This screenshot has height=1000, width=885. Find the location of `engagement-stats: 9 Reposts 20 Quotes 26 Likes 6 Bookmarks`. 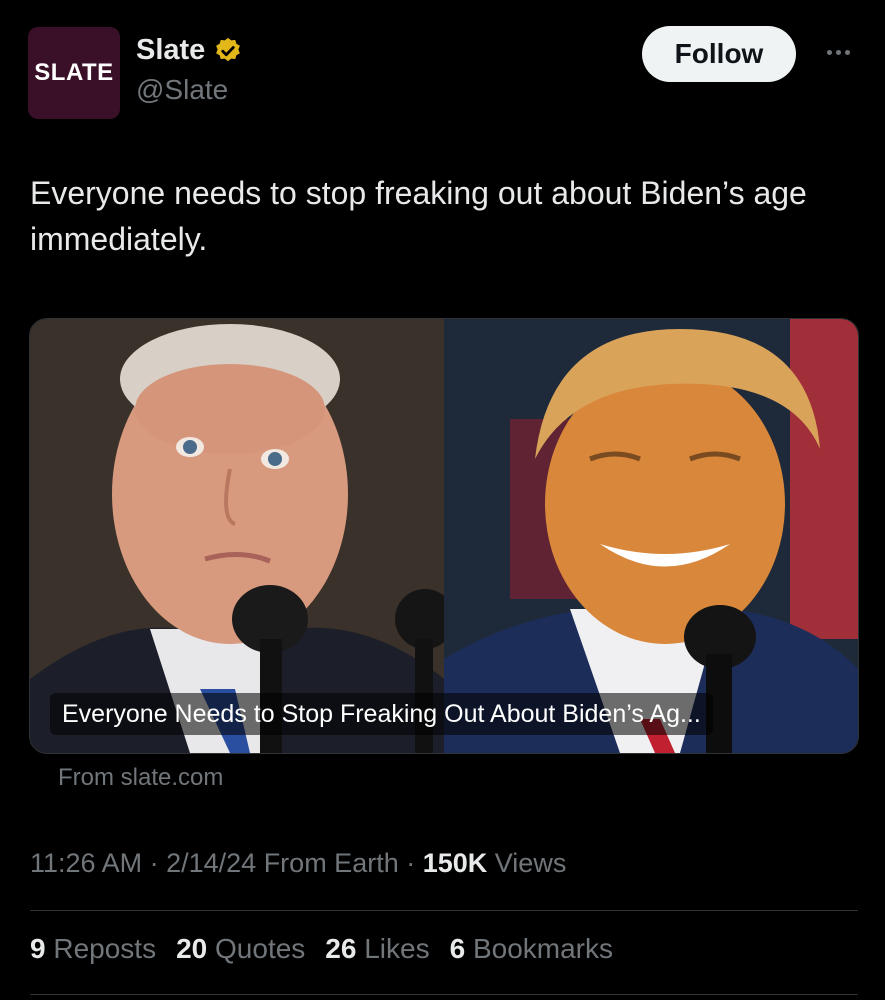

engagement-stats: 9 Reposts 20 Quotes 26 Likes 6 Bookmarks is located at coordinates (321, 949).